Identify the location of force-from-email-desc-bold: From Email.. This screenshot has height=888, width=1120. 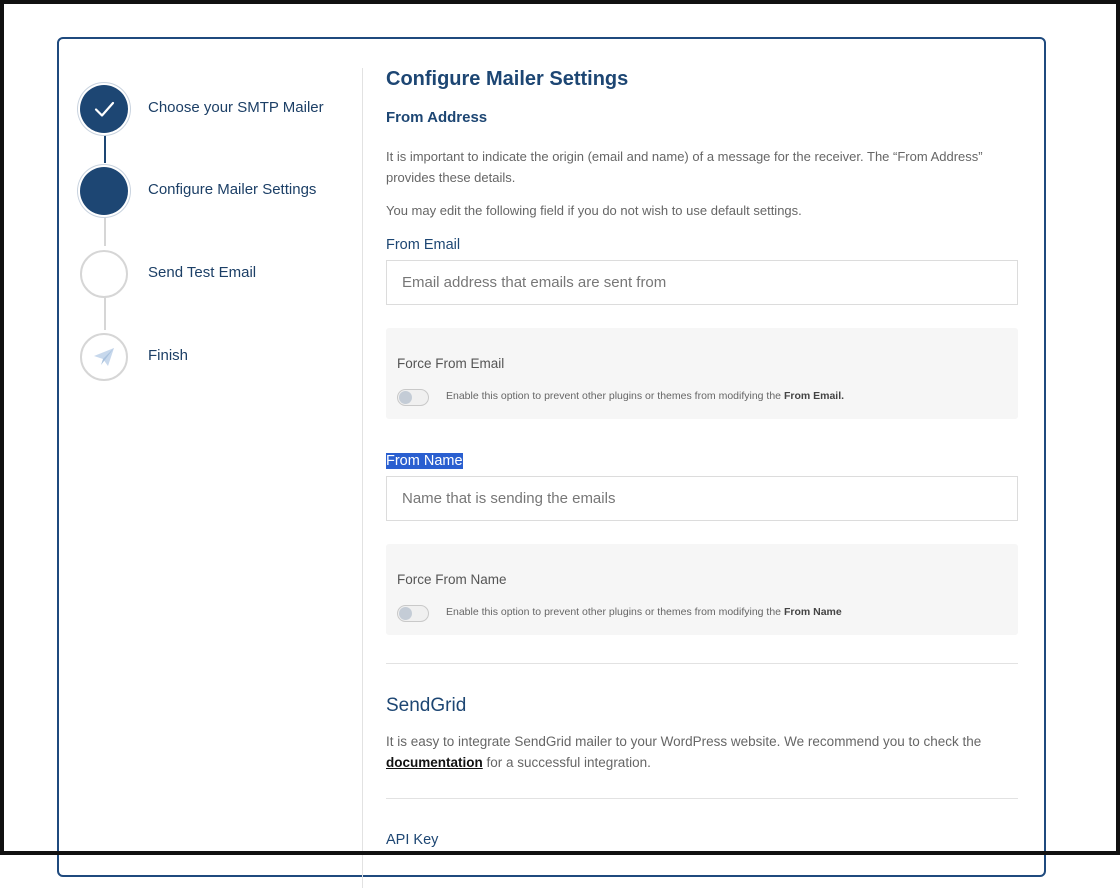
(814, 396).